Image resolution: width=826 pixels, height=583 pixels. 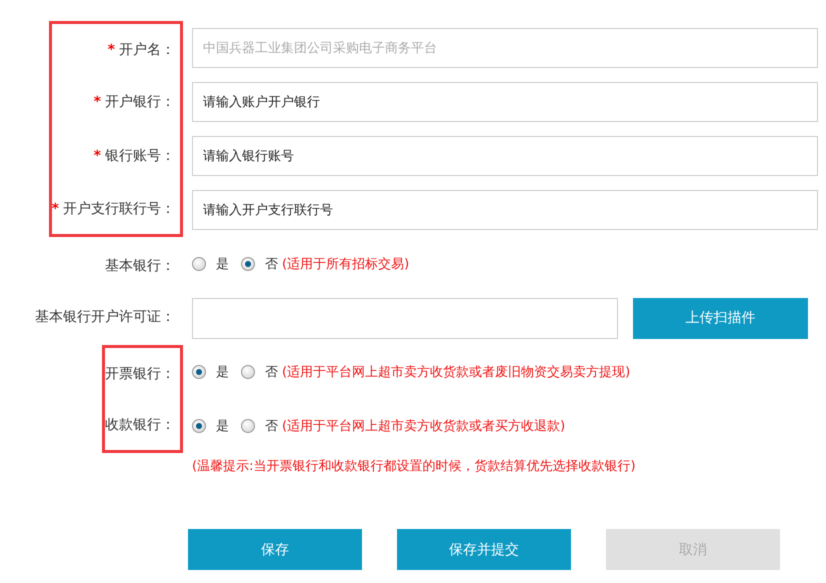 I want to click on input-field: 请输入银行账号, so click(x=505, y=156).